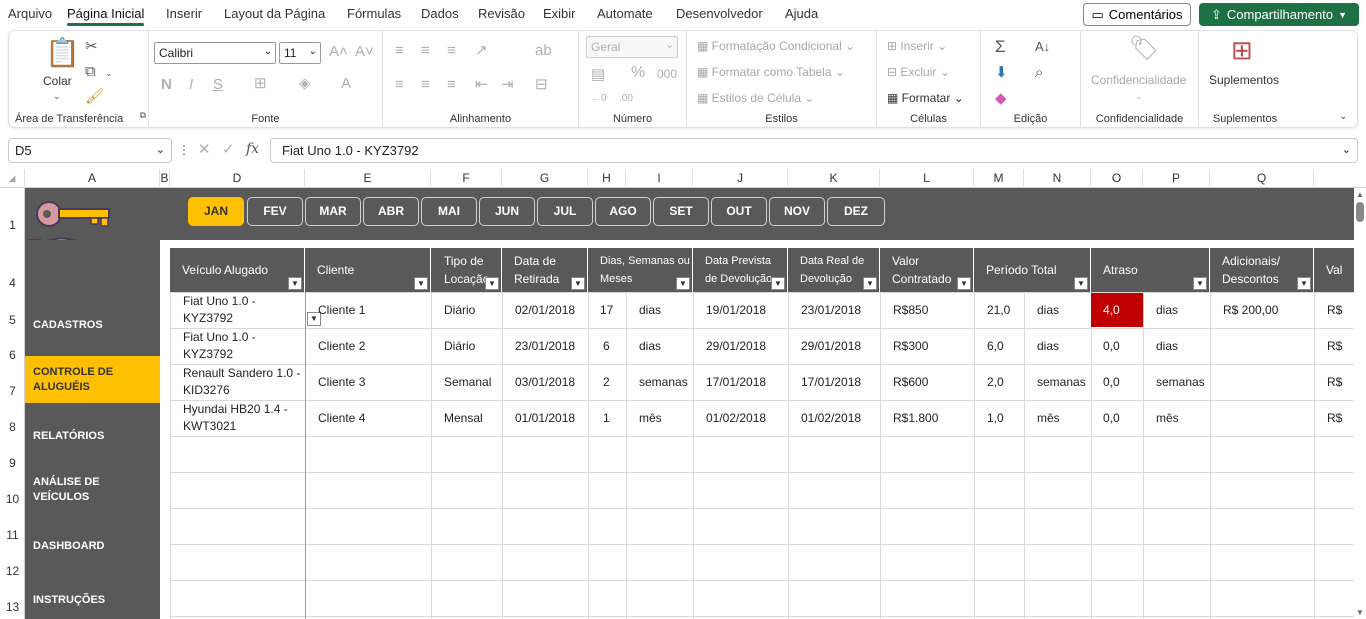 The image size is (1366, 619). I want to click on currency-icon: ▤, so click(598, 74).